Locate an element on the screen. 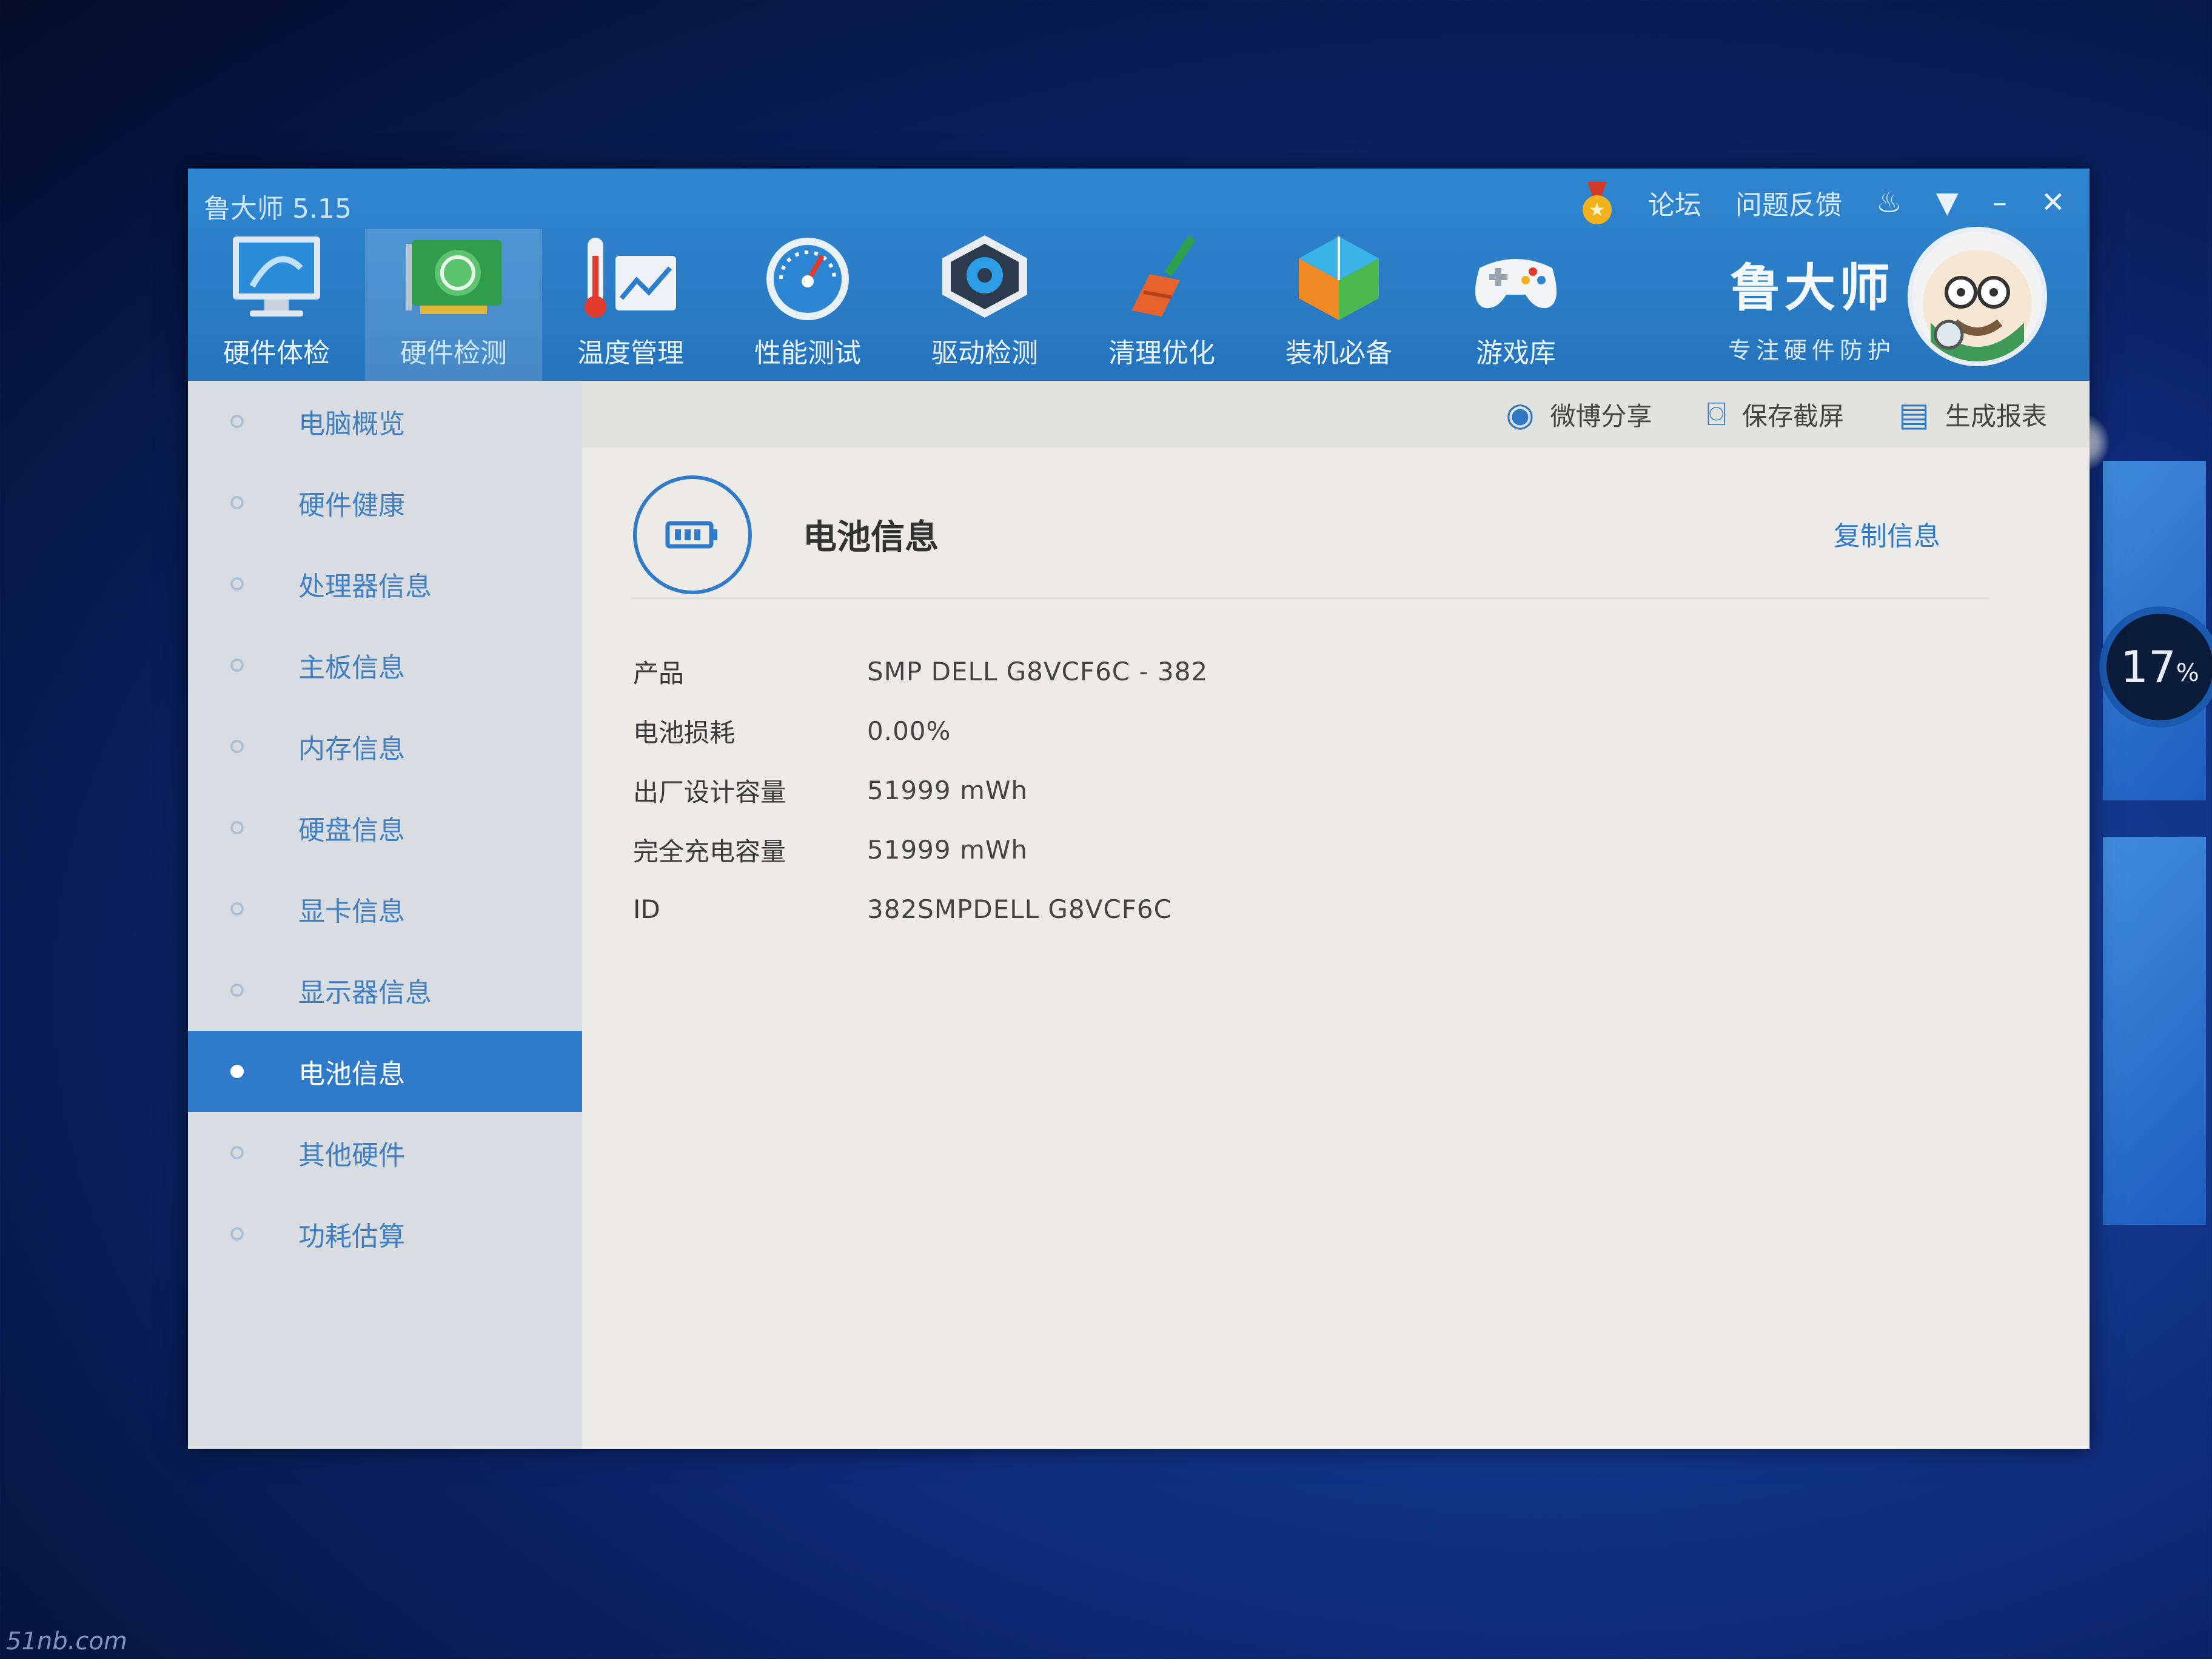 The height and width of the screenshot is (1659, 2212). toolbar-label: 装机必备 is located at coordinates (1339, 354).